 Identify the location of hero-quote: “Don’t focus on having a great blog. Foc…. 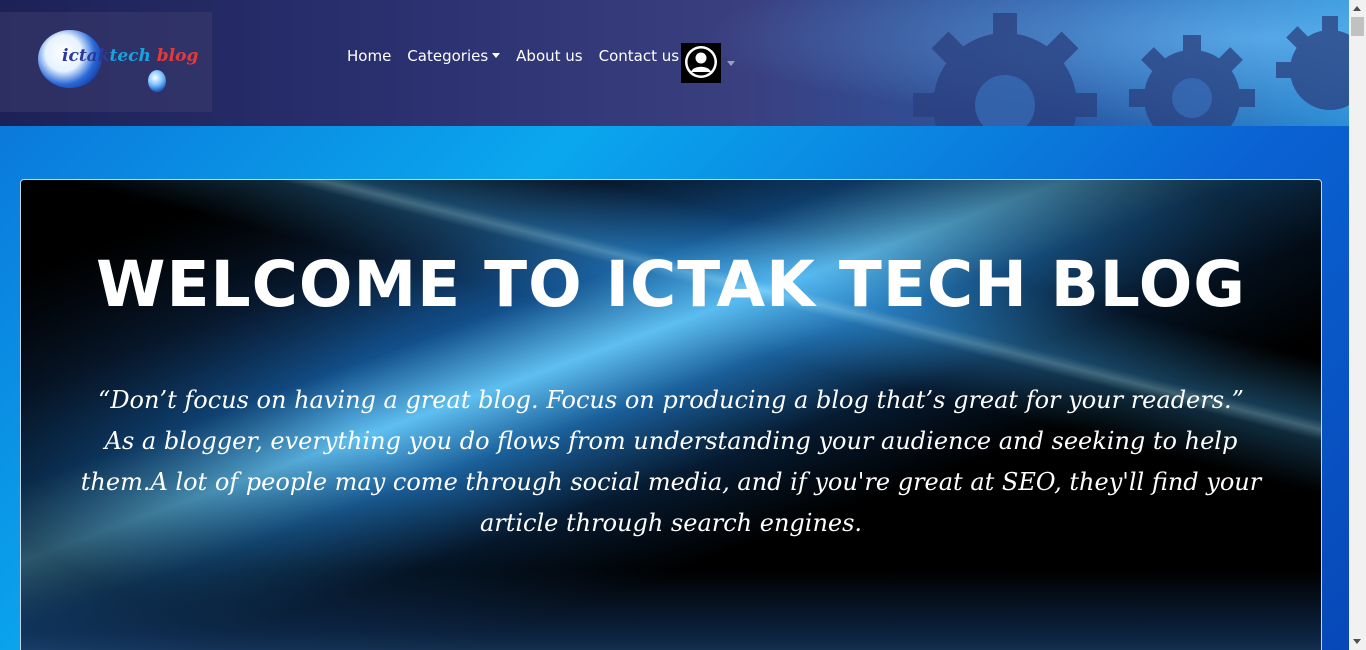
(671, 400).